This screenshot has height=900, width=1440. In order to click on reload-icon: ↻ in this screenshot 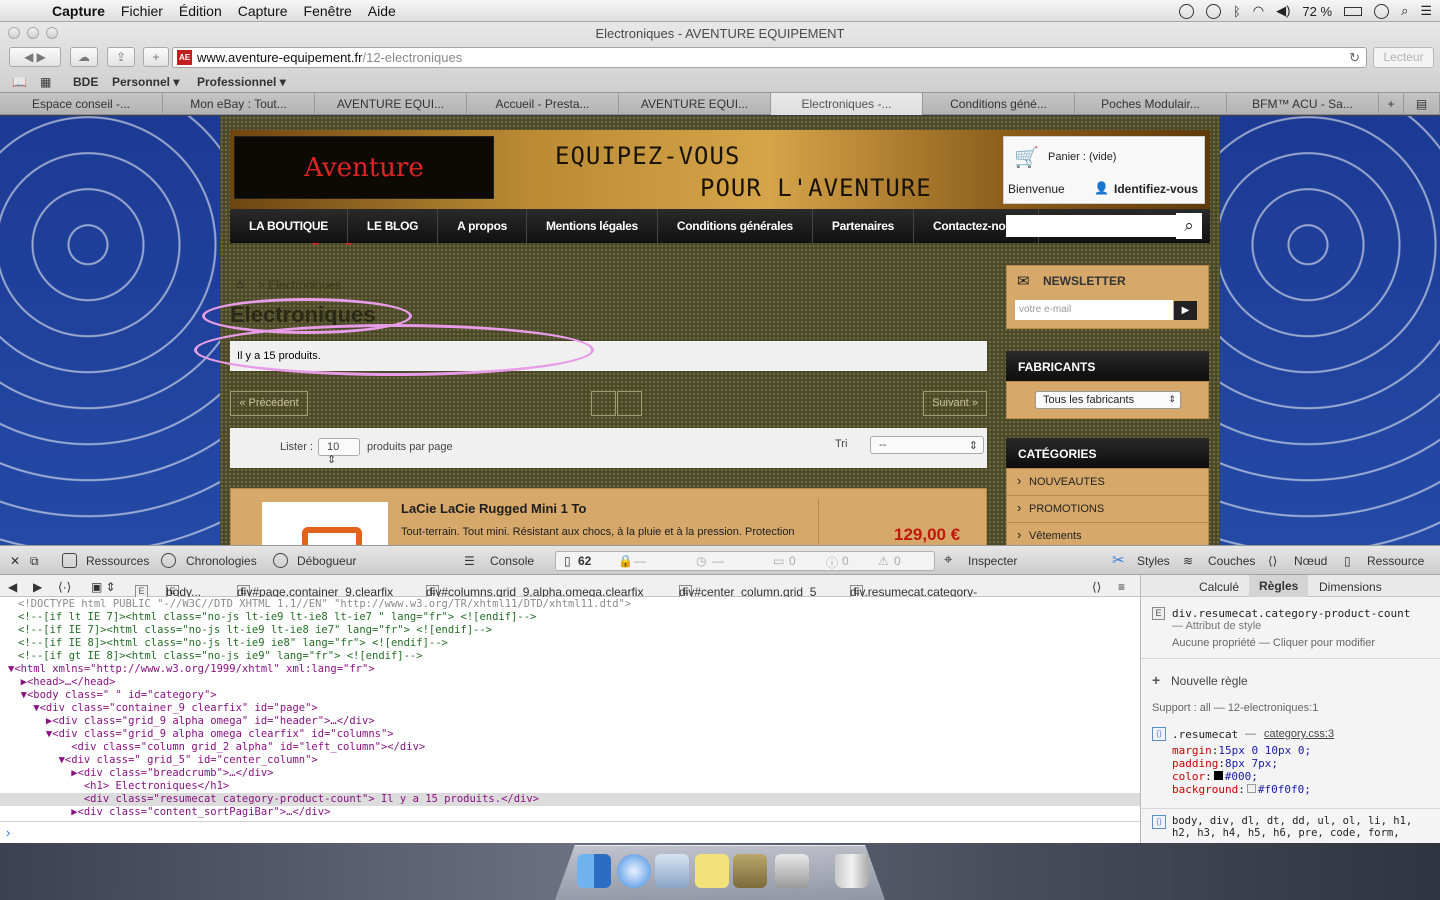, I will do `click(1354, 57)`.